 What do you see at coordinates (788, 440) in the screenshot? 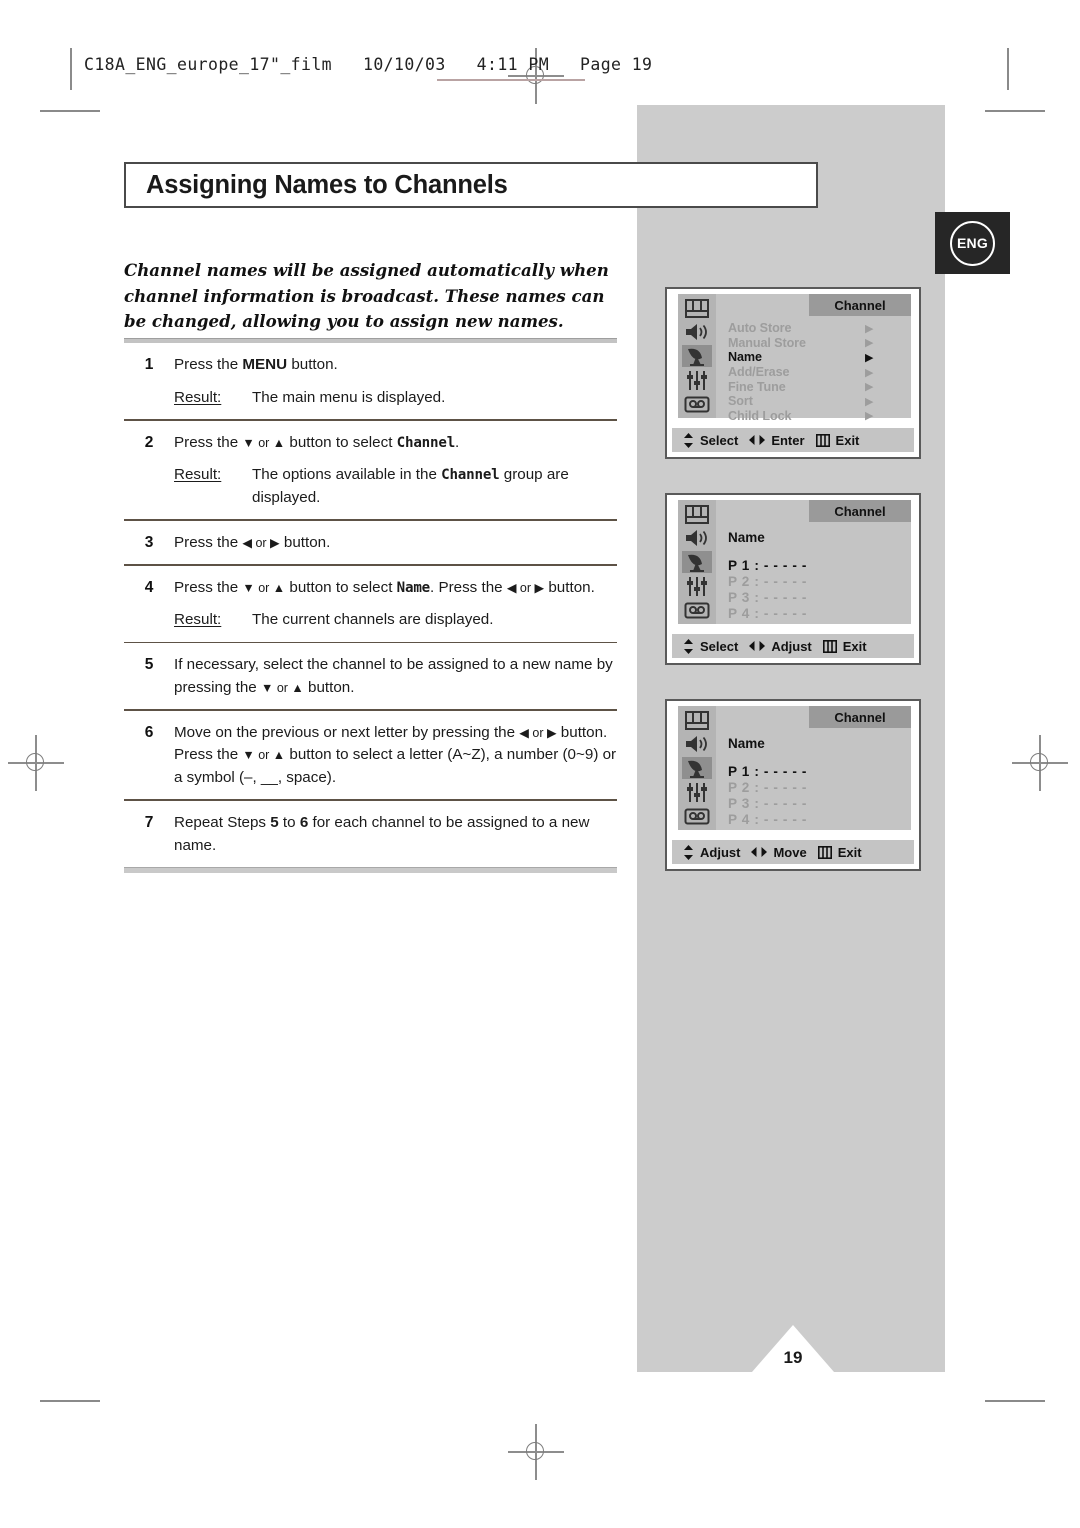
I see `osd-footer-label: Enter` at bounding box center [788, 440].